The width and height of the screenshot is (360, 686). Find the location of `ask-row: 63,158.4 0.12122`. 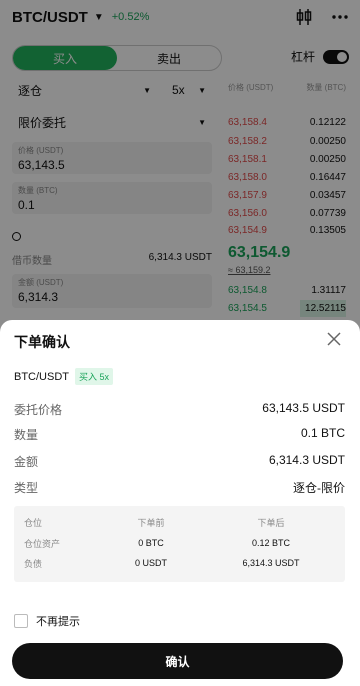

ask-row: 63,158.4 0.12122 is located at coordinates (287, 122).